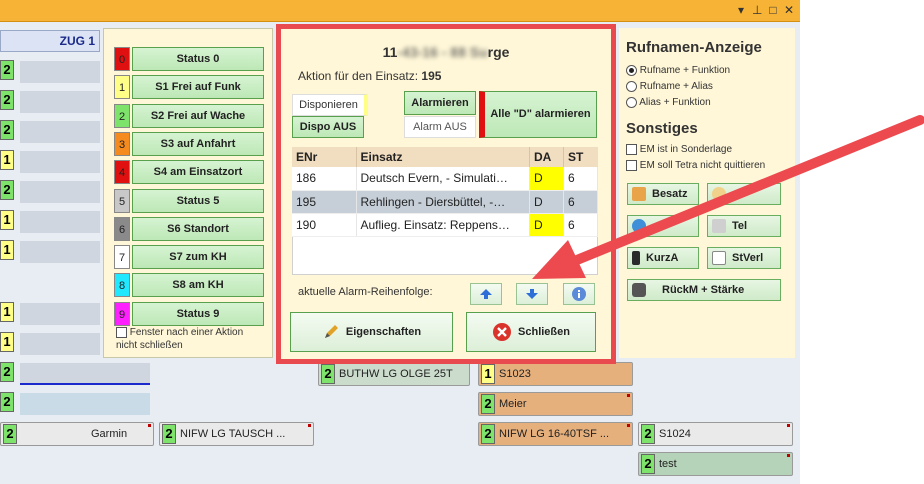 The width and height of the screenshot is (924, 484). I want to click on unit-meier: 2 Meier, so click(555, 404).